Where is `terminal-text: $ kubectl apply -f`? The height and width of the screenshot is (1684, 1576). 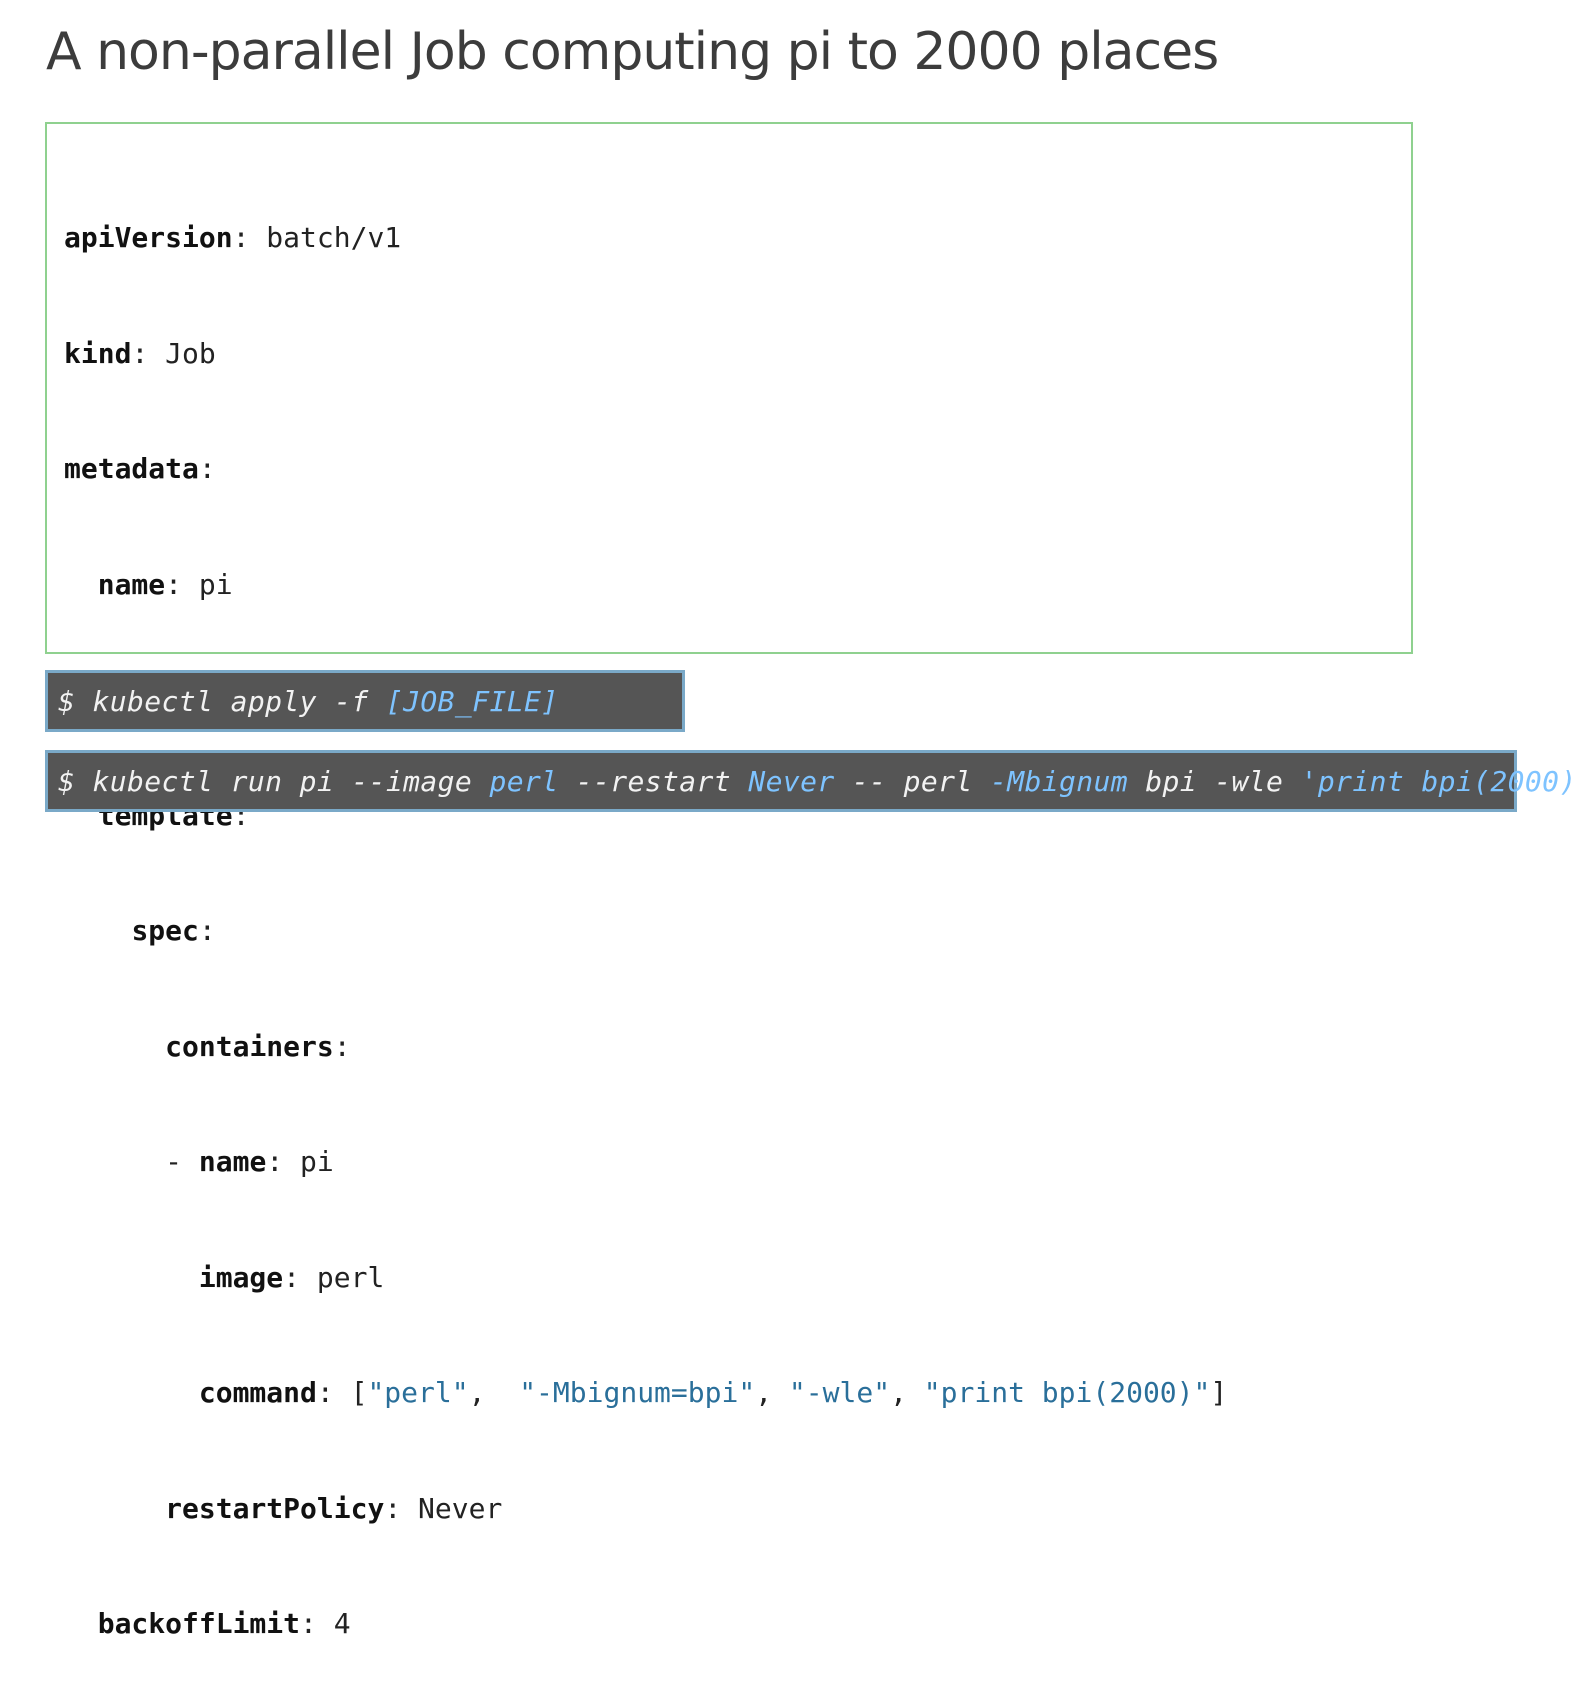 terminal-text: $ kubectl apply -f is located at coordinates (222, 701).